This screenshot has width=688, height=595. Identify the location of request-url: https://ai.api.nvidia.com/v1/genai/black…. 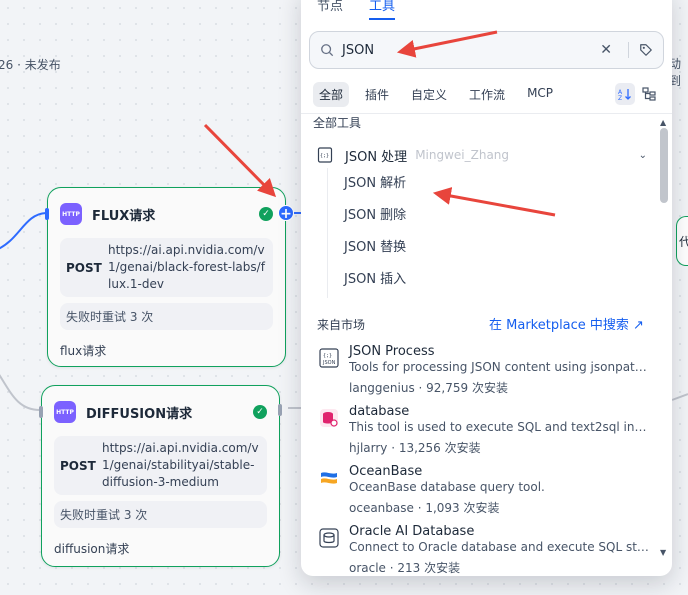
(186, 267).